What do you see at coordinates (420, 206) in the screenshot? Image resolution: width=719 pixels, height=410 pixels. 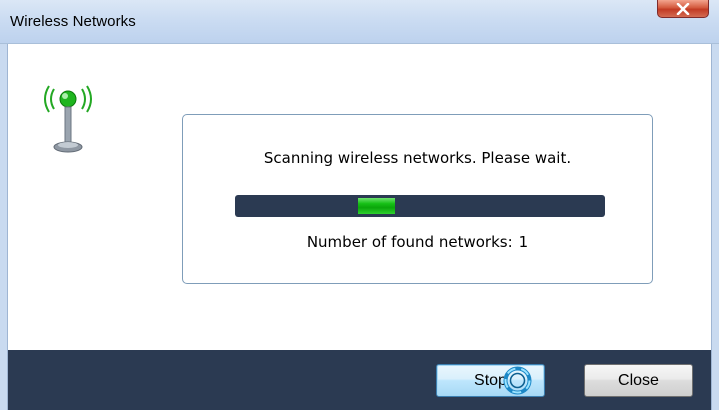 I see `scan-progress-bar` at bounding box center [420, 206].